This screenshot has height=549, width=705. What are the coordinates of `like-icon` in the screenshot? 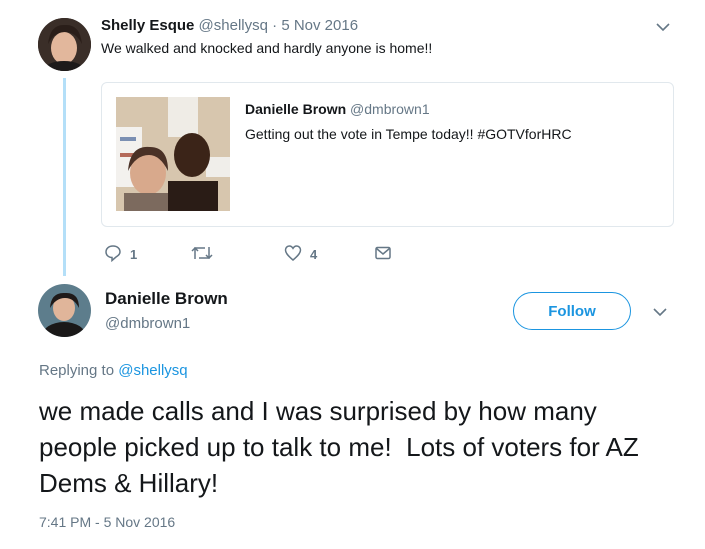 It's located at (293, 254).